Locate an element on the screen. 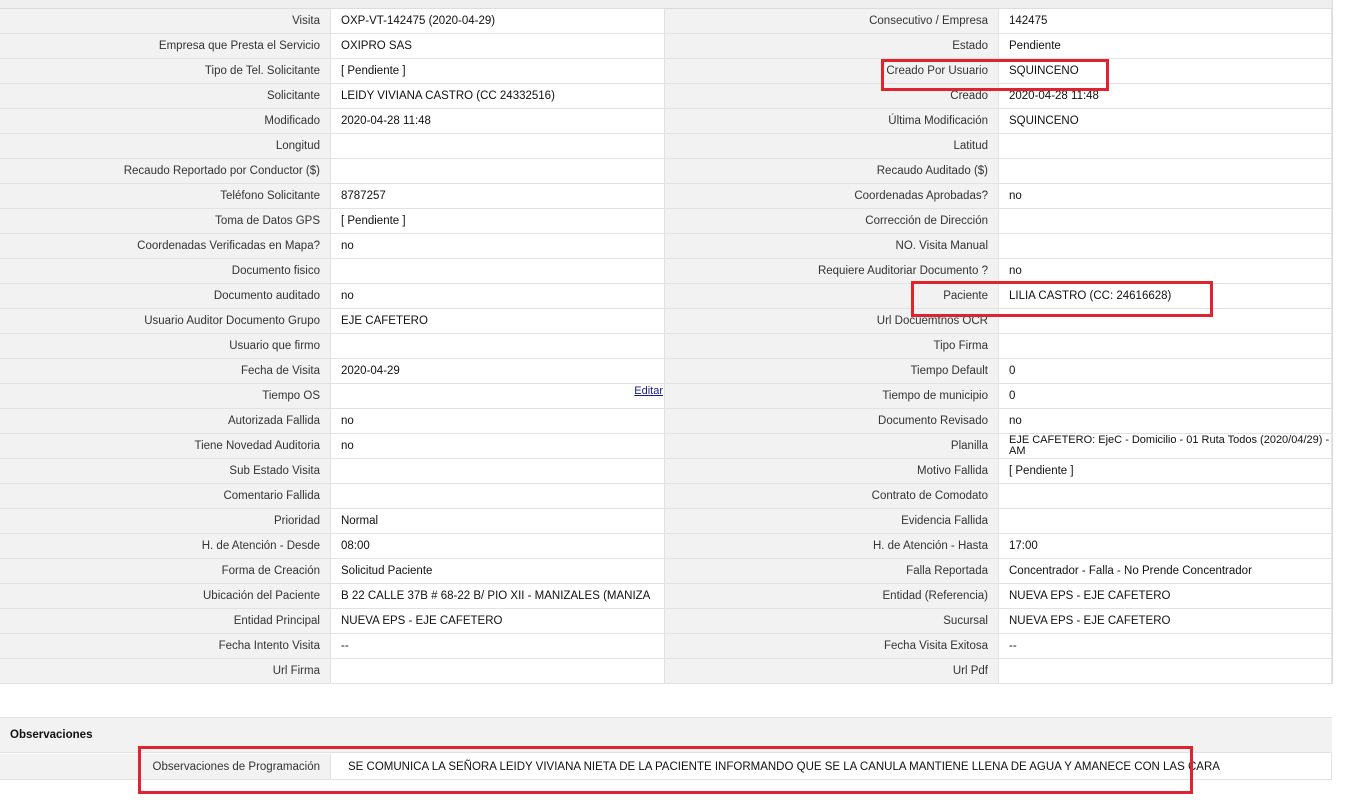 The image size is (1347, 812). field-value: EJE CAFETERO is located at coordinates (498, 321).